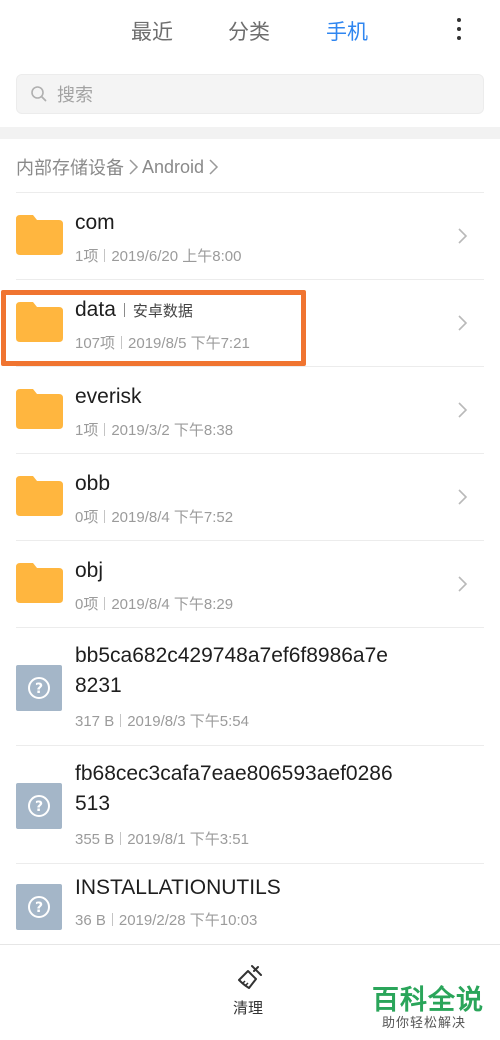 This screenshot has width=500, height=1040. I want to click on item-name: everisk, so click(108, 396).